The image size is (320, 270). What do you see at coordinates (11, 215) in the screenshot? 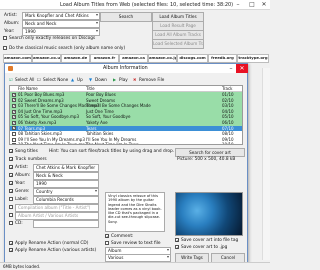
I see `album-artist-checkbox` at bounding box center [11, 215].